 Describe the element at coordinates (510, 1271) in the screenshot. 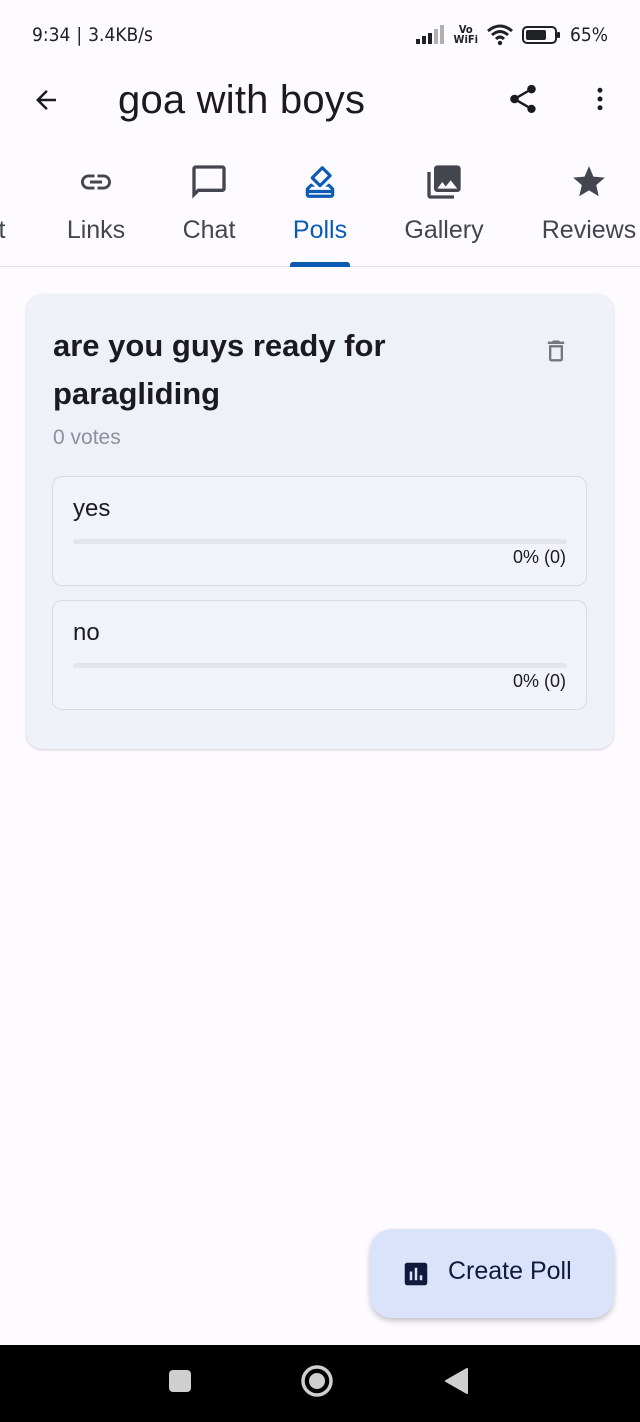

I see `fab-label: Create Poll` at that location.